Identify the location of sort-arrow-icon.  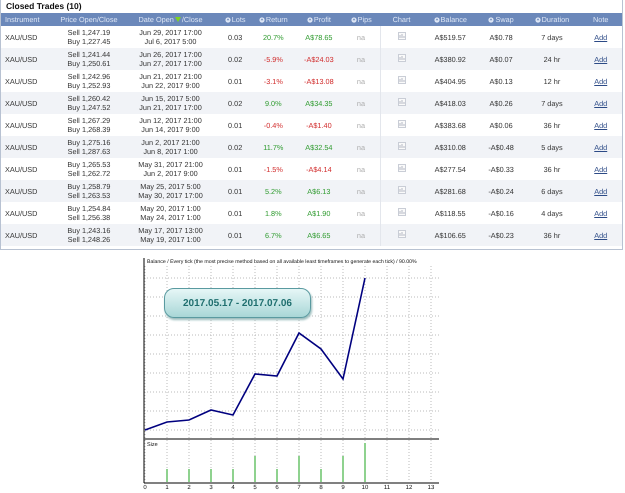
(177, 19).